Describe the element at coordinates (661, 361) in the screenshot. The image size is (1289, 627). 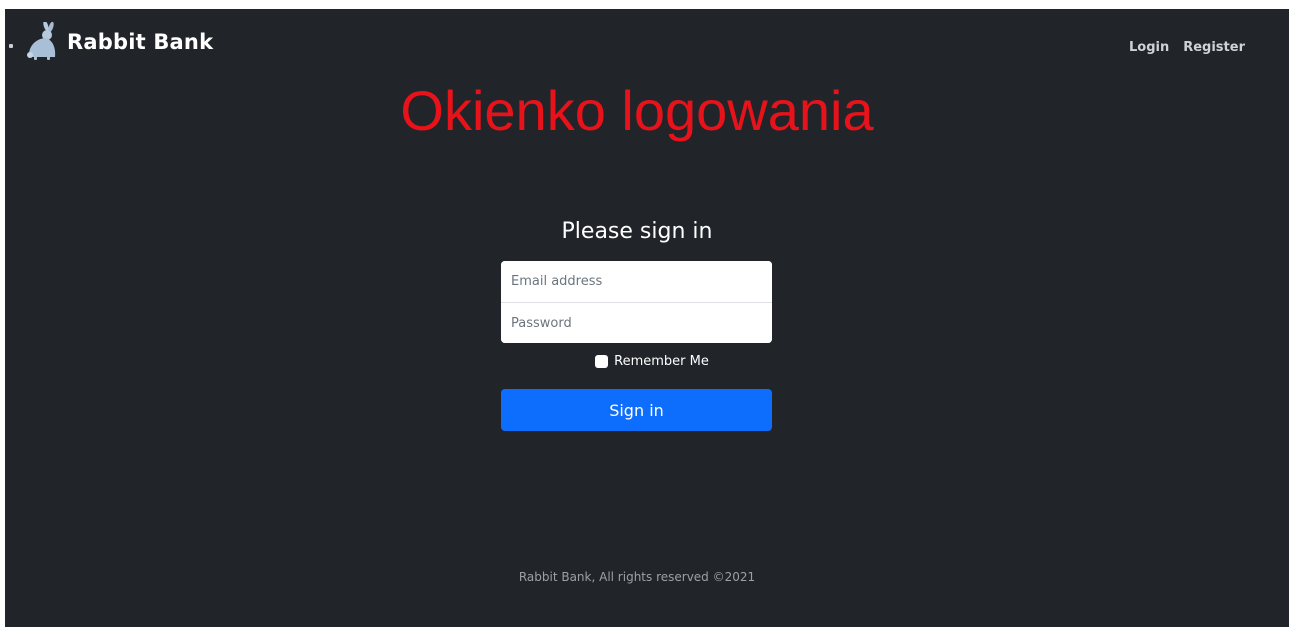
I see `remember-me-label: Remember Me` at that location.